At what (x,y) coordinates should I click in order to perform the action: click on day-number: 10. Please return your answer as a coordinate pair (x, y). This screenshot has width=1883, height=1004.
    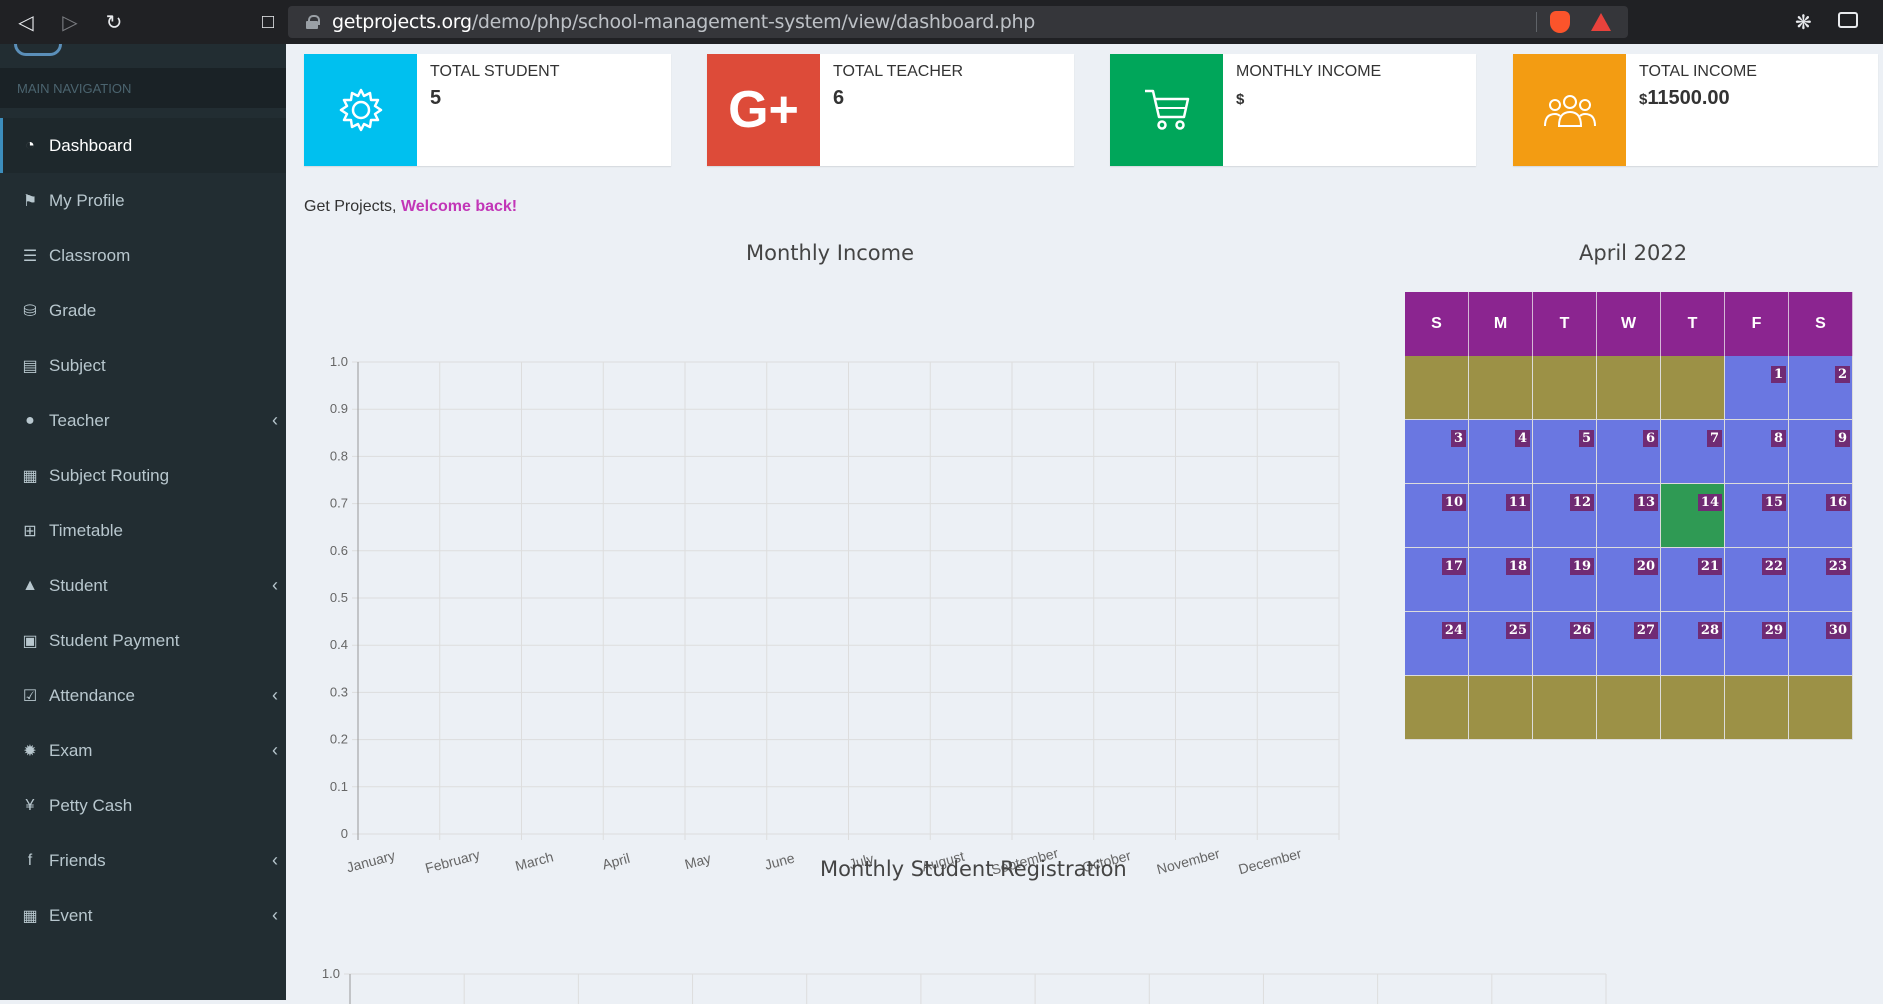
    Looking at the image, I should click on (1453, 502).